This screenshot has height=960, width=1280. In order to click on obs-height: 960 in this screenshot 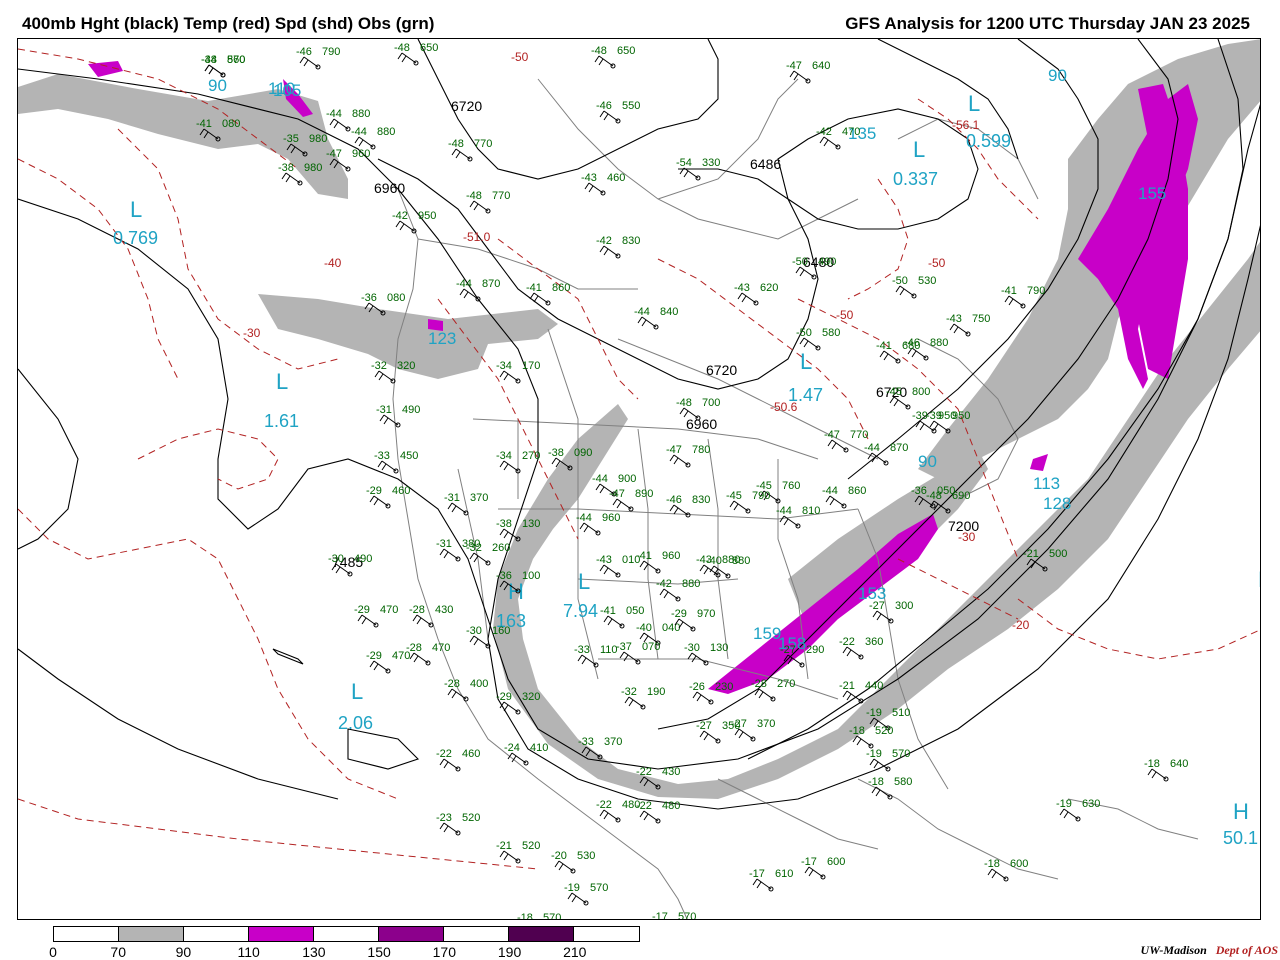, I will do `click(671, 556)`.